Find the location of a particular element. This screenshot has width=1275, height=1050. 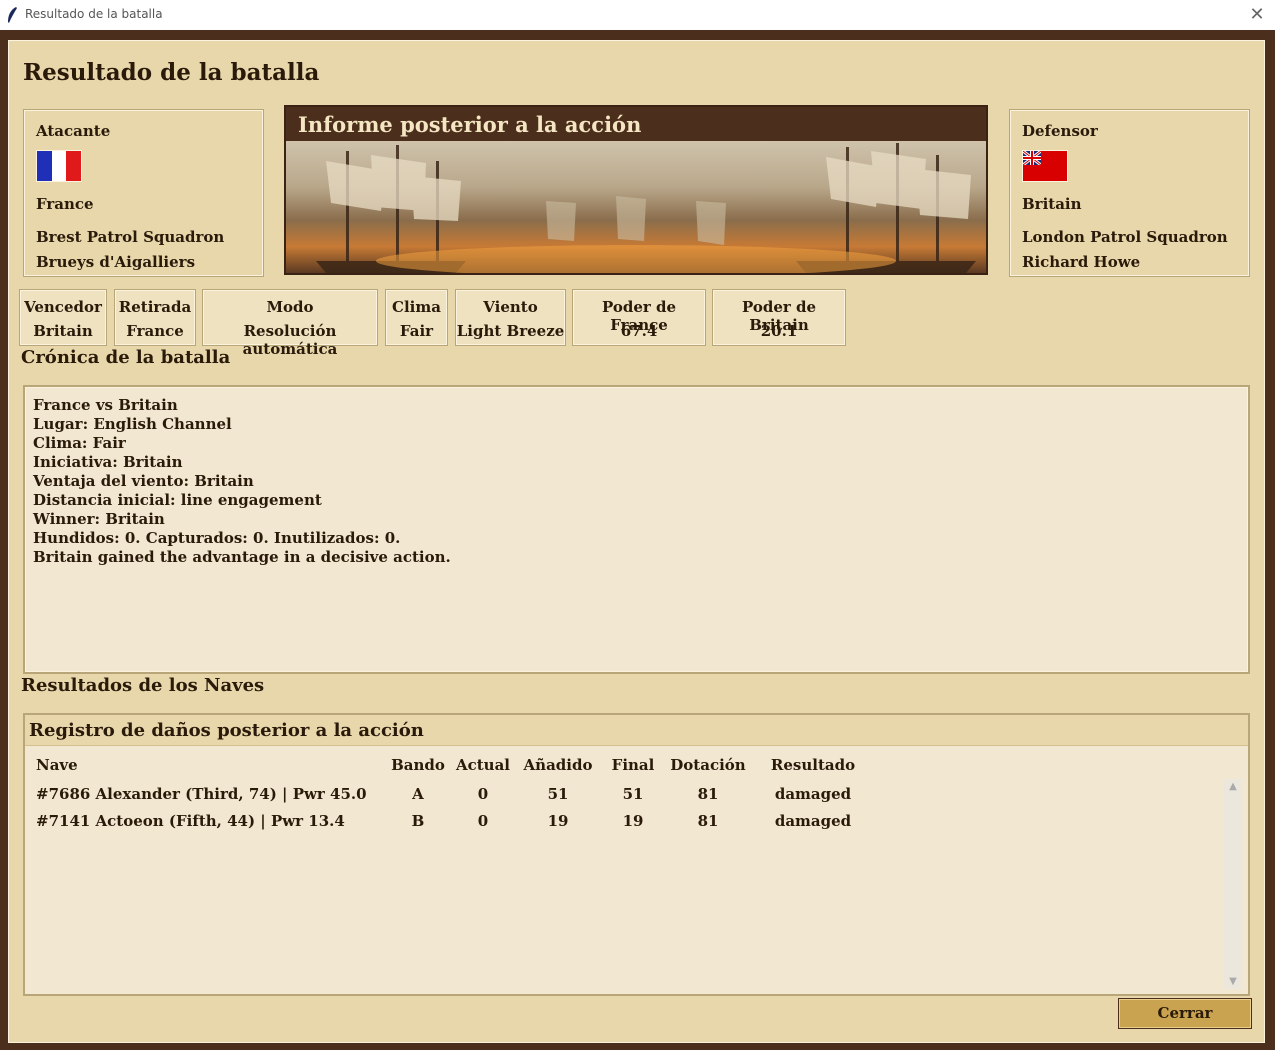

stat-power-britain: Poder de Britain 20.1 is located at coordinates (779, 317).